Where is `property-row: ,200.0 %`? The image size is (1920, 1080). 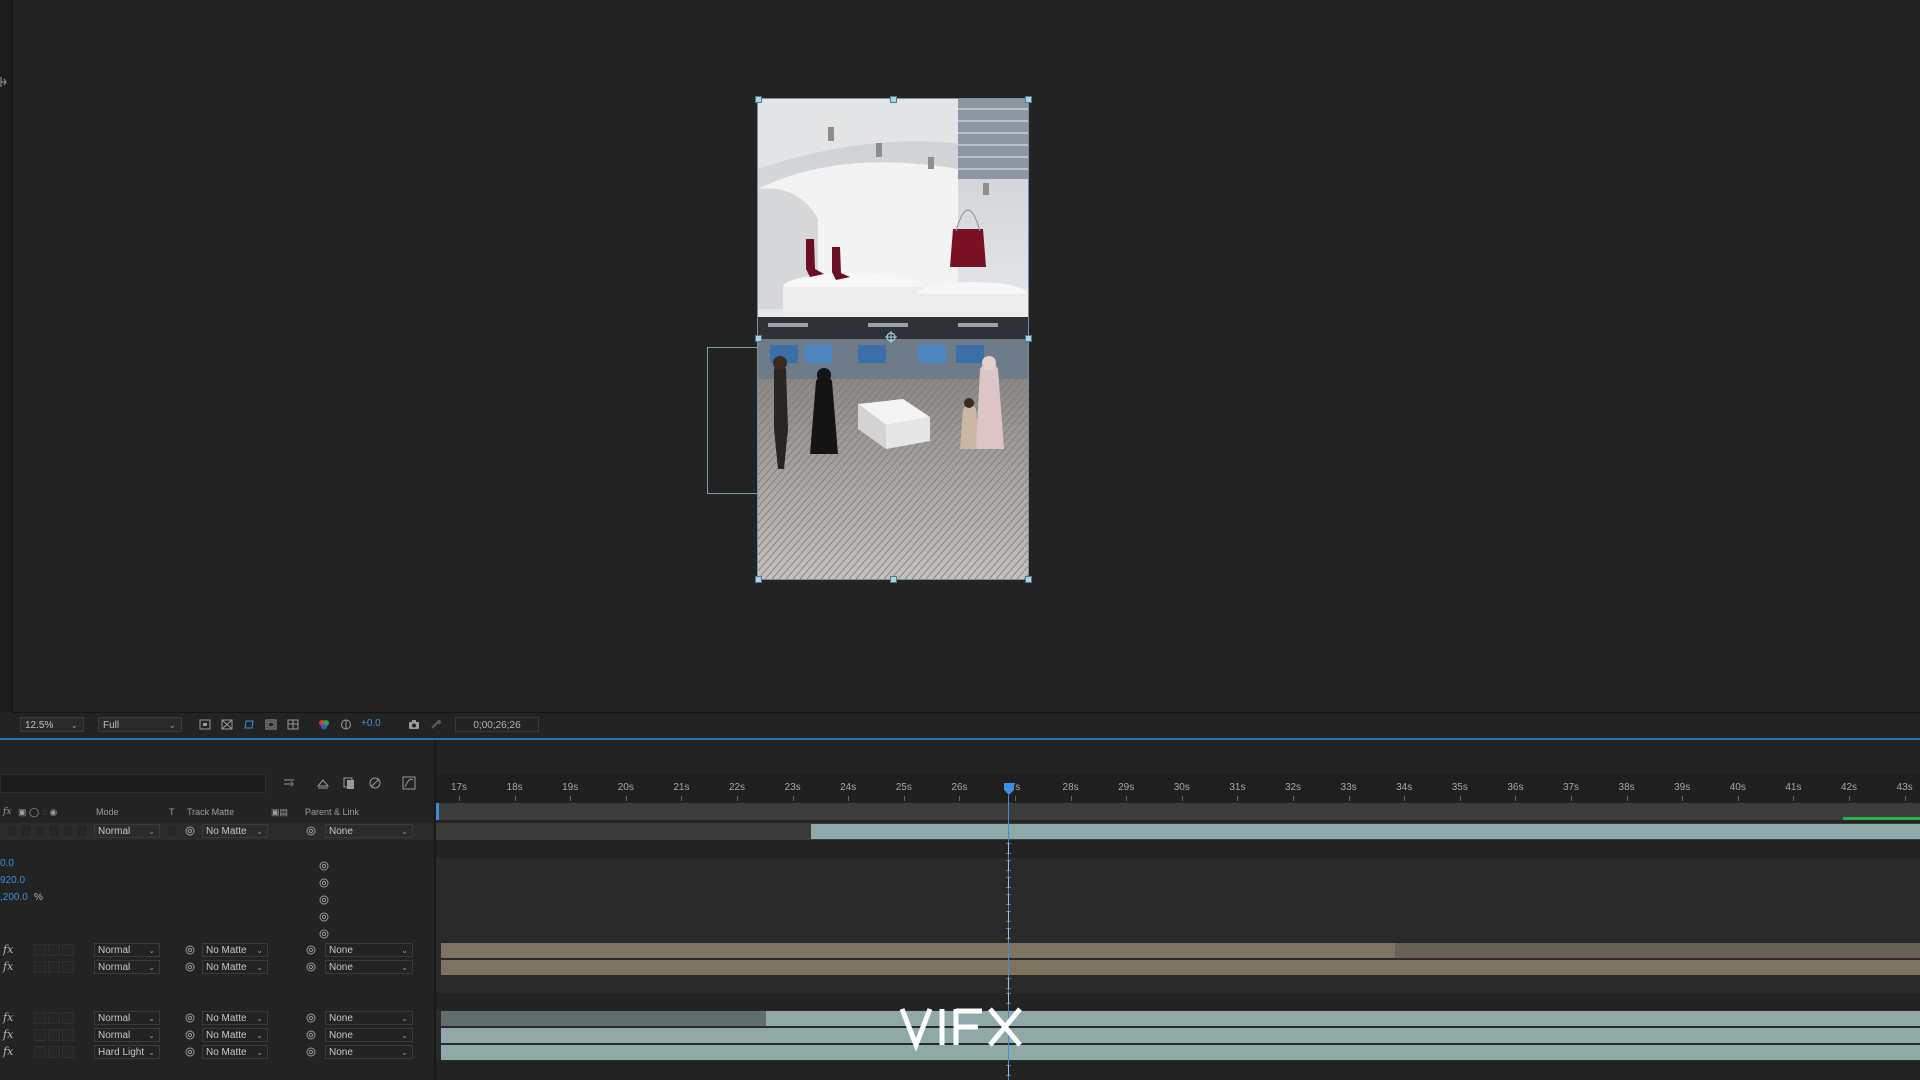
property-row: ,200.0 % is located at coordinates (217, 900).